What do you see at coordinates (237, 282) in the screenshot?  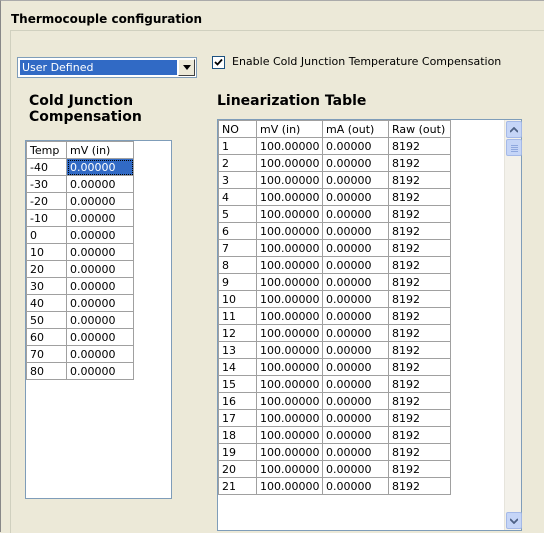 I see `no-cell: 9` at bounding box center [237, 282].